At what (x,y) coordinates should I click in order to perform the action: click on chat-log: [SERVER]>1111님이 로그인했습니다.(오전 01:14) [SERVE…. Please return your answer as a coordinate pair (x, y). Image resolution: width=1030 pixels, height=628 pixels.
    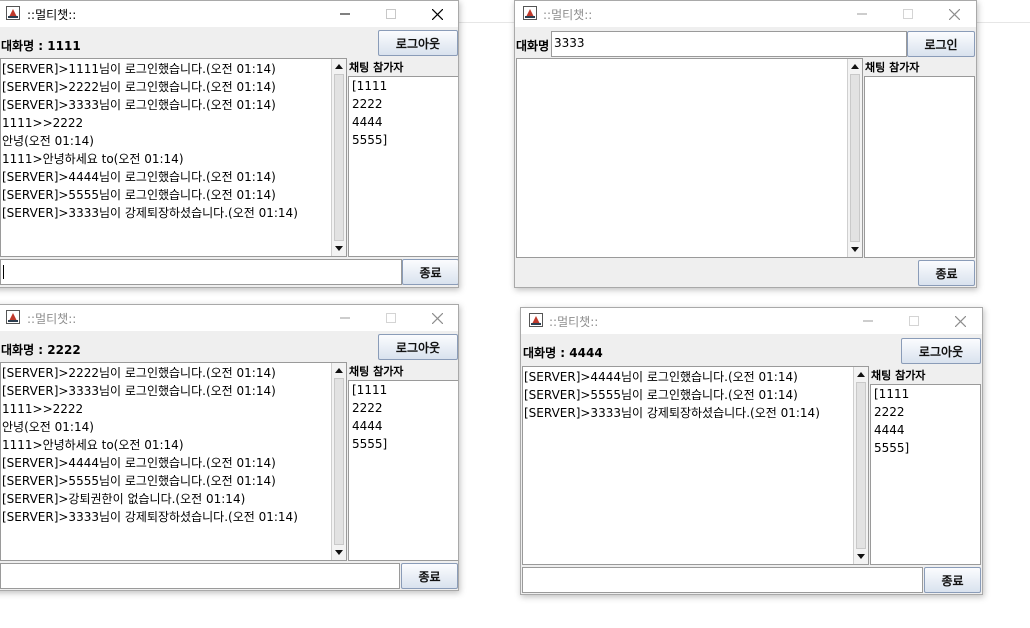
    Looking at the image, I should click on (173, 157).